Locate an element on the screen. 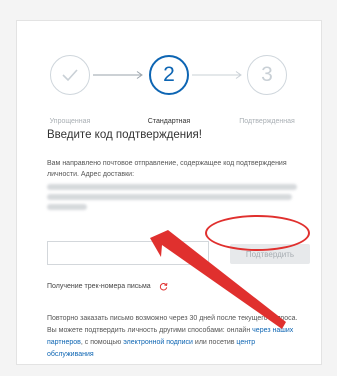  step-1-label: Упрощенная is located at coordinates (70, 121).